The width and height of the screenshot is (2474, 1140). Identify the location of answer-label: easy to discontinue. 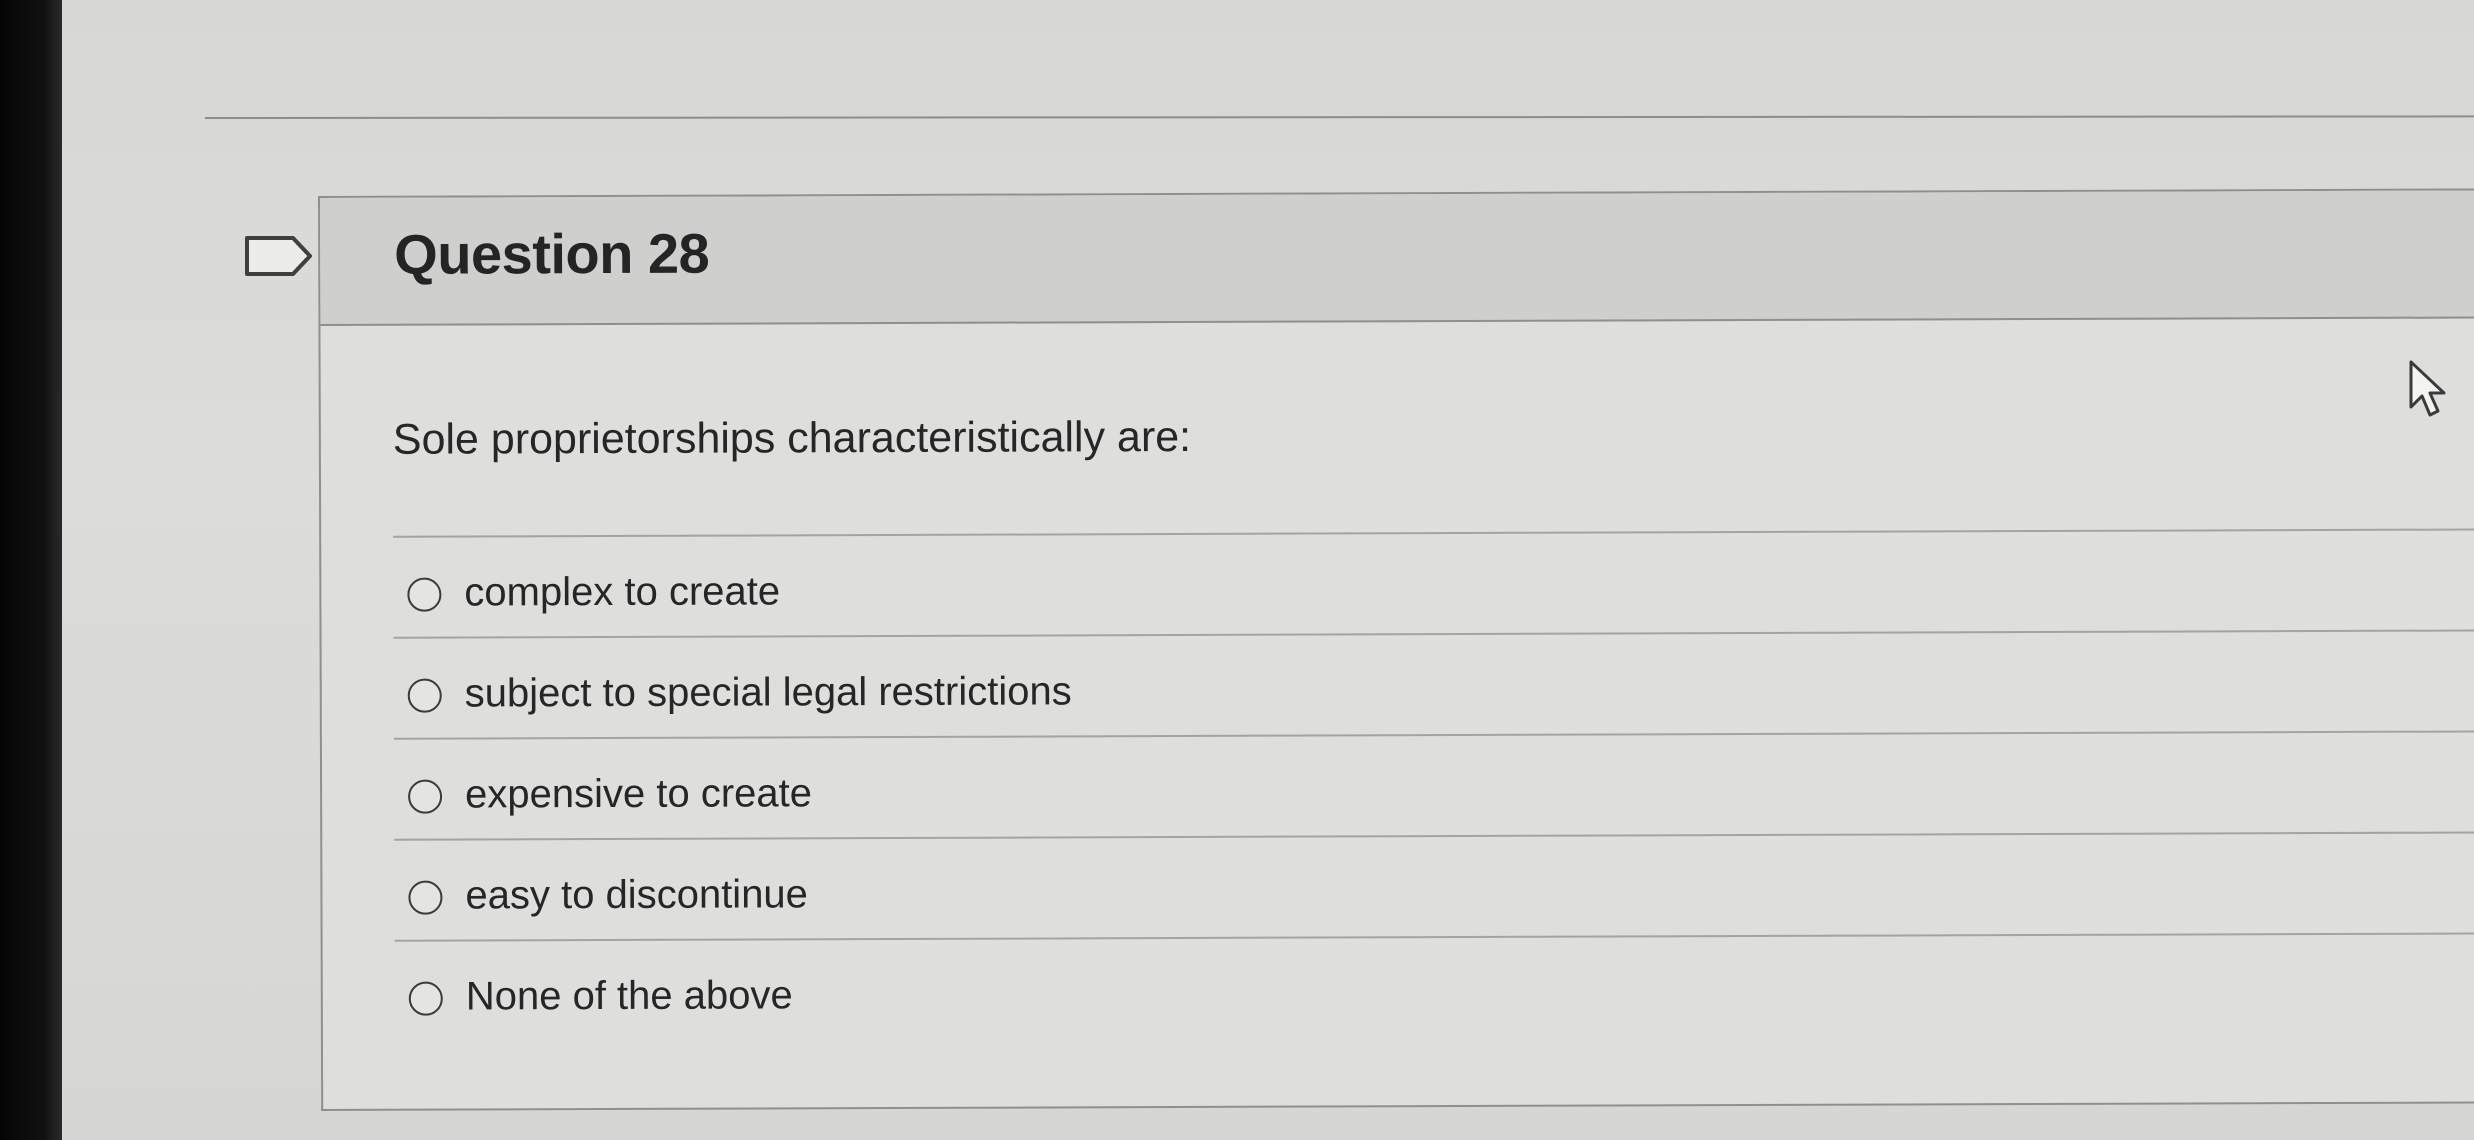
(636, 895).